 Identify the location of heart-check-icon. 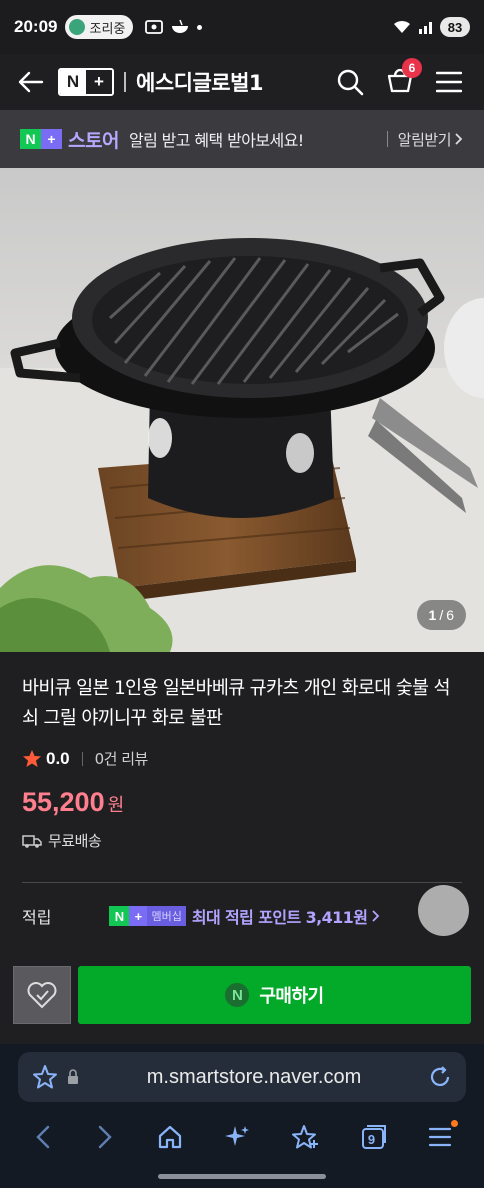
(42, 995).